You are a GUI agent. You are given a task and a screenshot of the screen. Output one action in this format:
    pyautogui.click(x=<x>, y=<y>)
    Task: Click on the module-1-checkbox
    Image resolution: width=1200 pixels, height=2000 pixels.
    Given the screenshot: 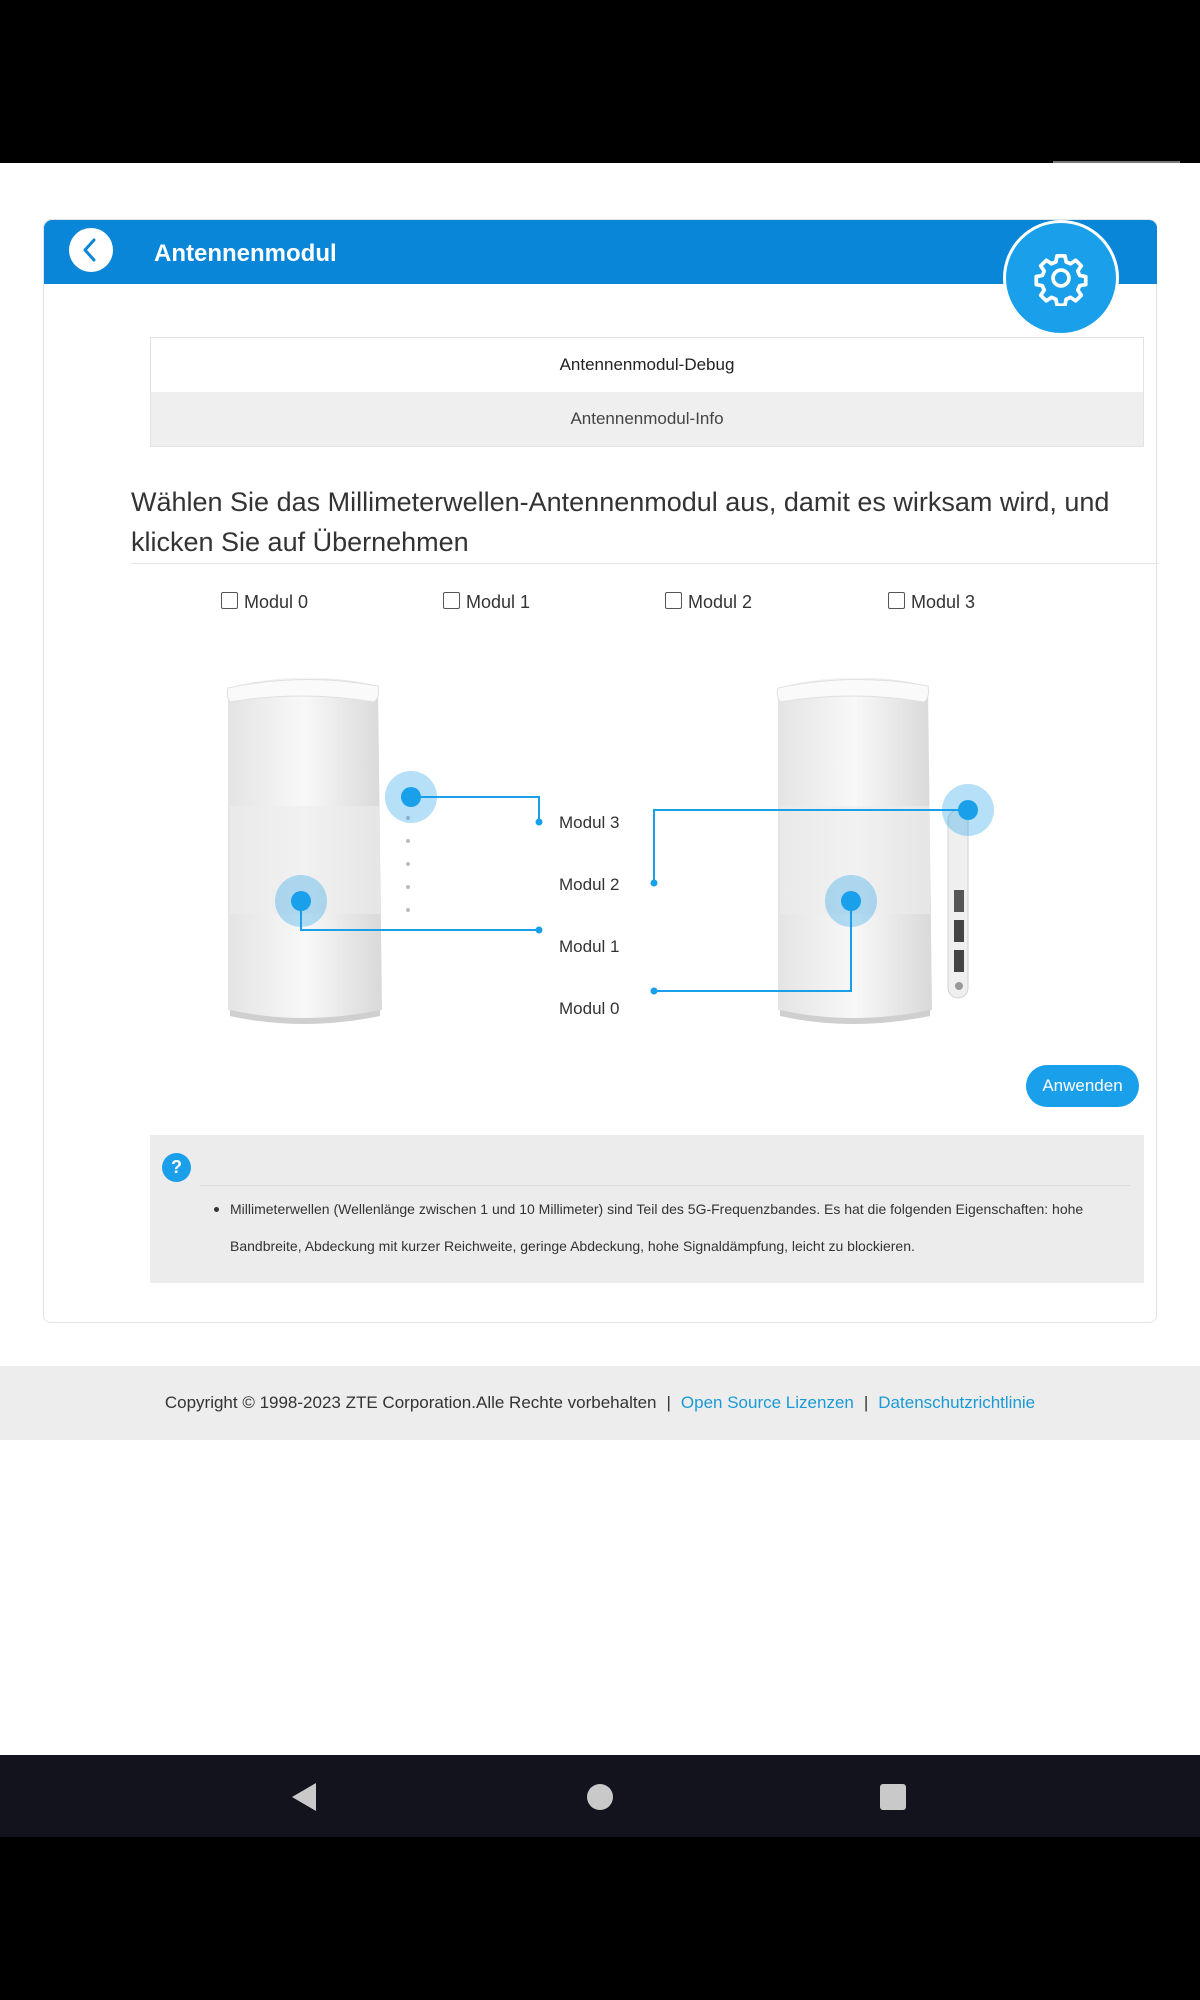 What is the action you would take?
    pyautogui.click(x=451, y=600)
    